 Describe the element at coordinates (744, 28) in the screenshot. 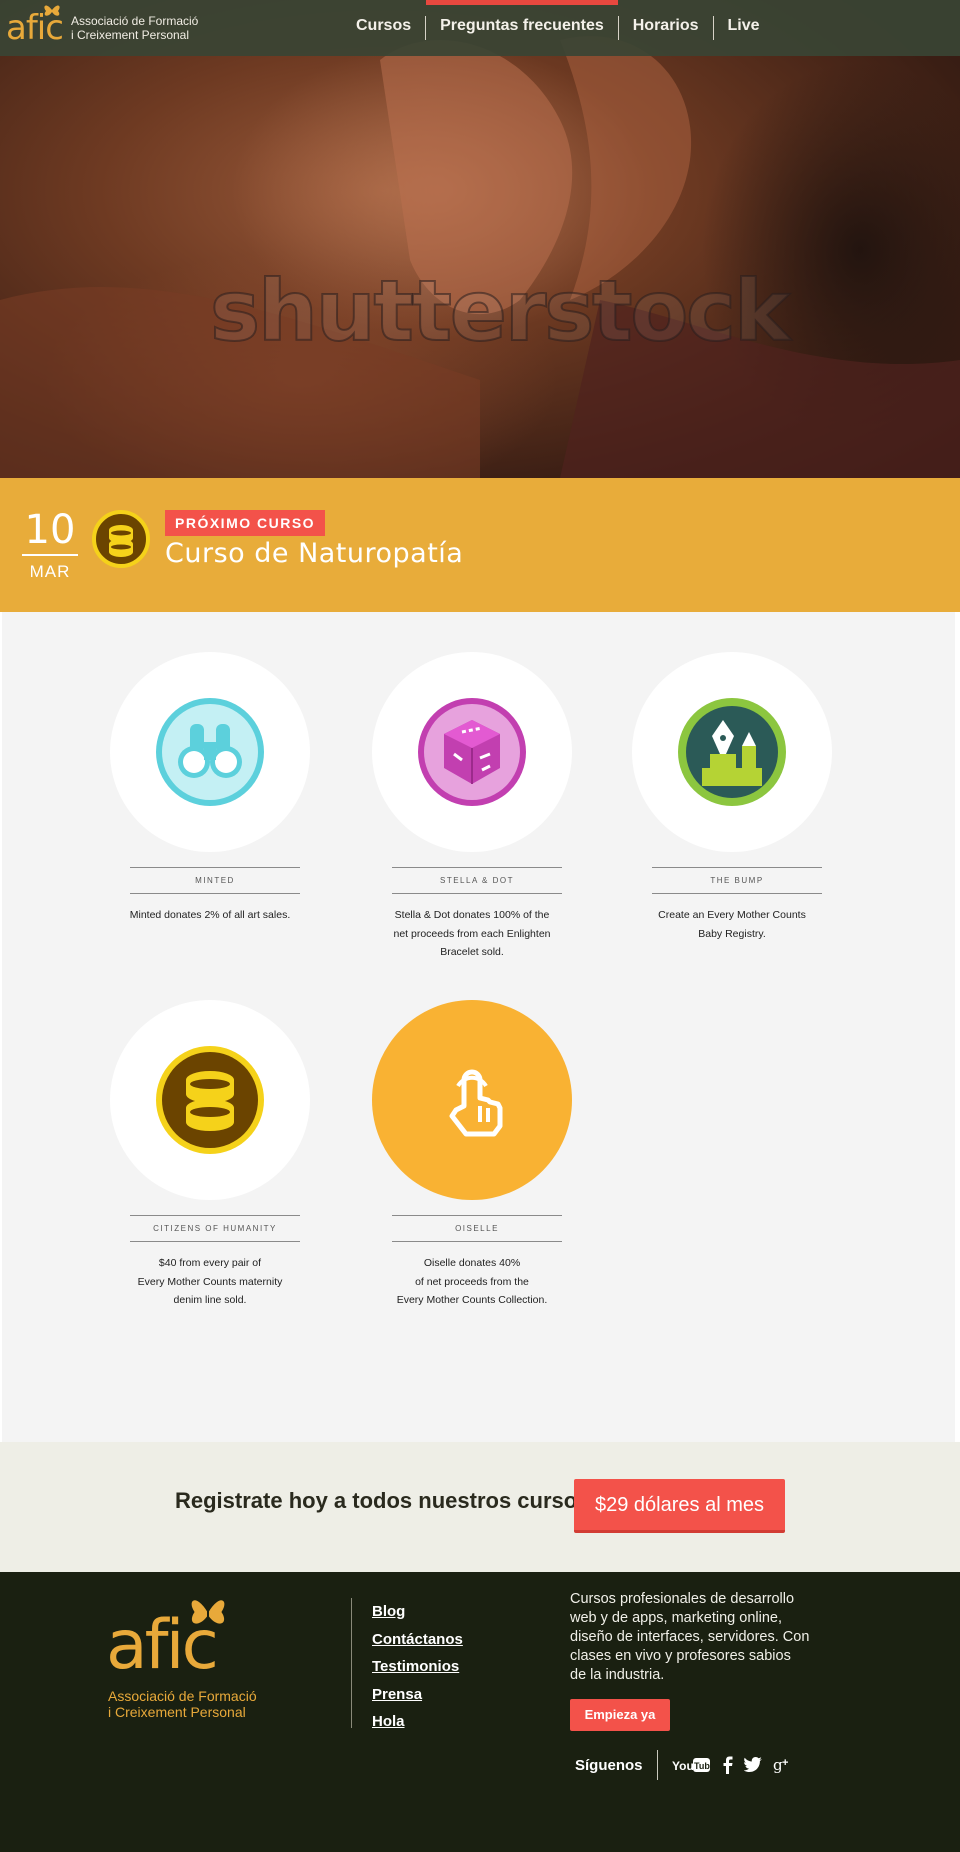

I see `nav-link-live: Live` at that location.